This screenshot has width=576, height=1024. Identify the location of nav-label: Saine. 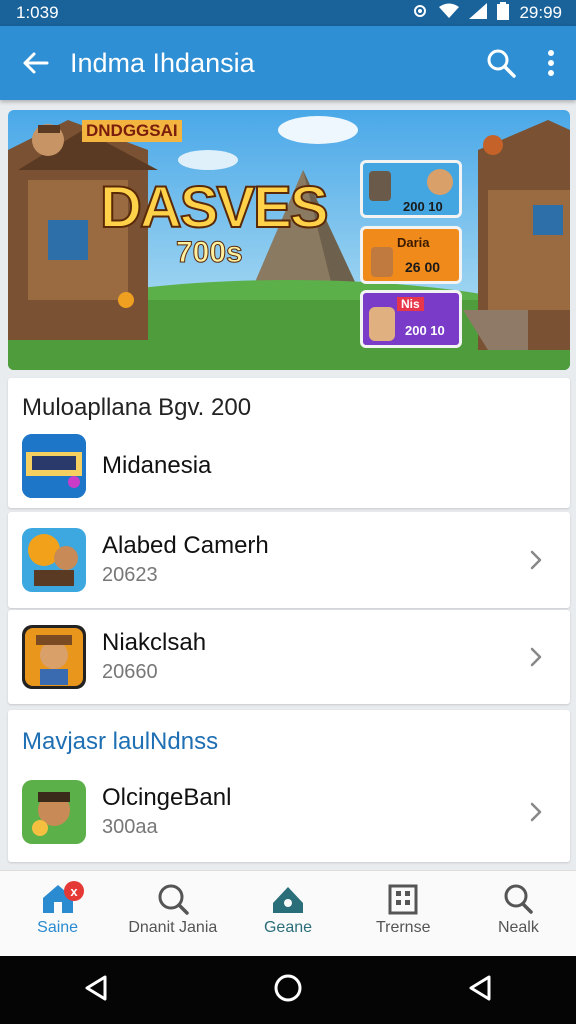
(58, 927).